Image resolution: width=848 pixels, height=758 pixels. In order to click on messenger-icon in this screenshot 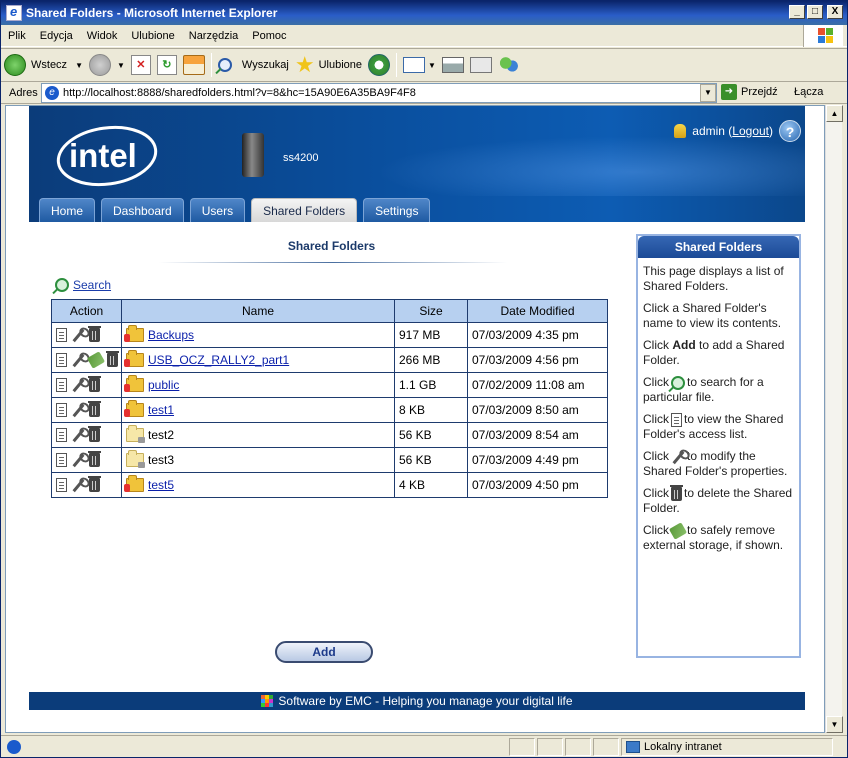, I will do `click(508, 65)`.